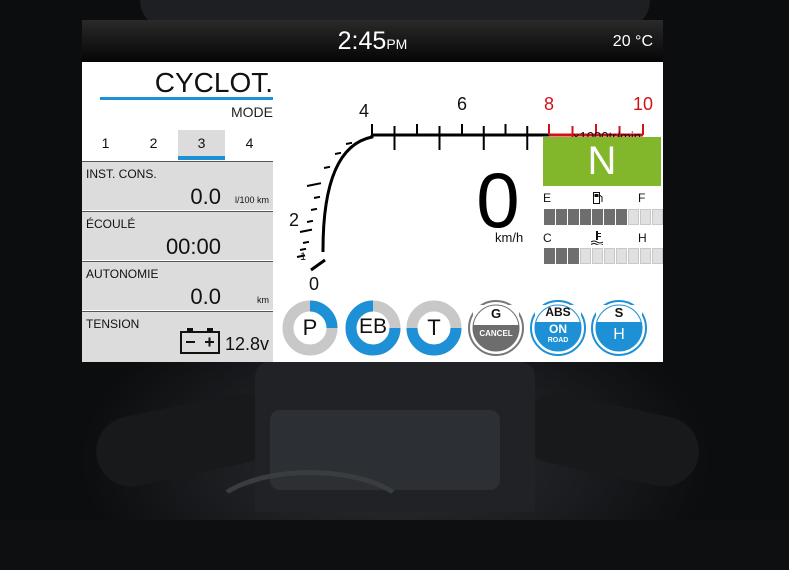 The height and width of the screenshot is (570, 789). I want to click on ambient-temperature: 20 °C, so click(632, 41).